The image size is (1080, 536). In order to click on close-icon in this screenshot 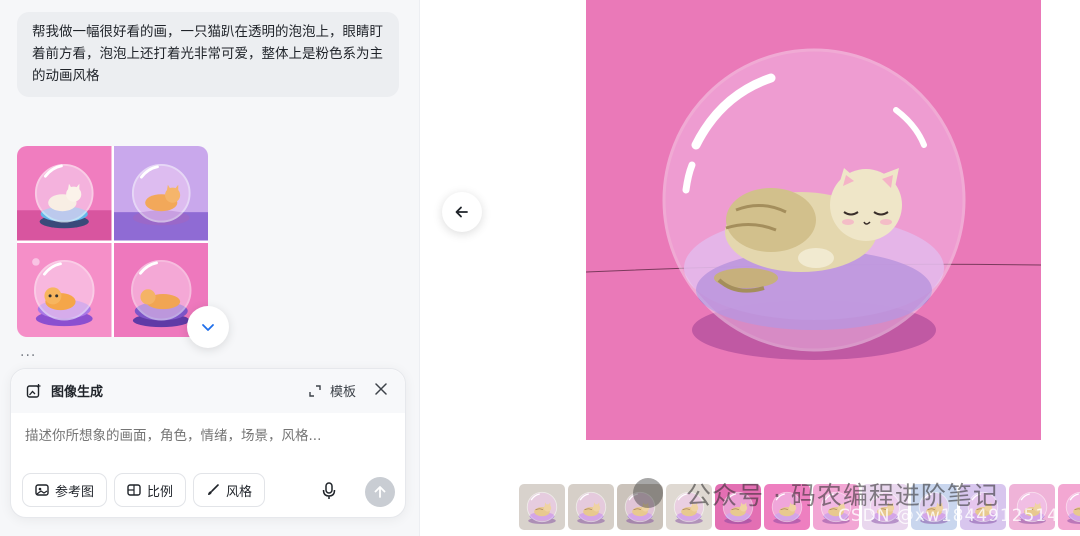, I will do `click(381, 389)`.